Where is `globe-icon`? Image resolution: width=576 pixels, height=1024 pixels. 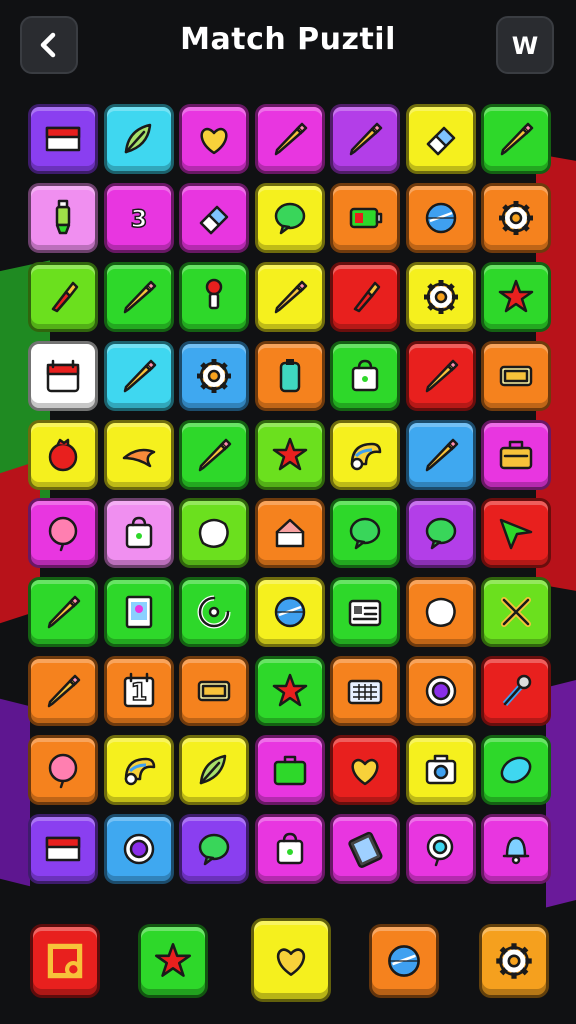
globe-icon is located at coordinates (404, 961).